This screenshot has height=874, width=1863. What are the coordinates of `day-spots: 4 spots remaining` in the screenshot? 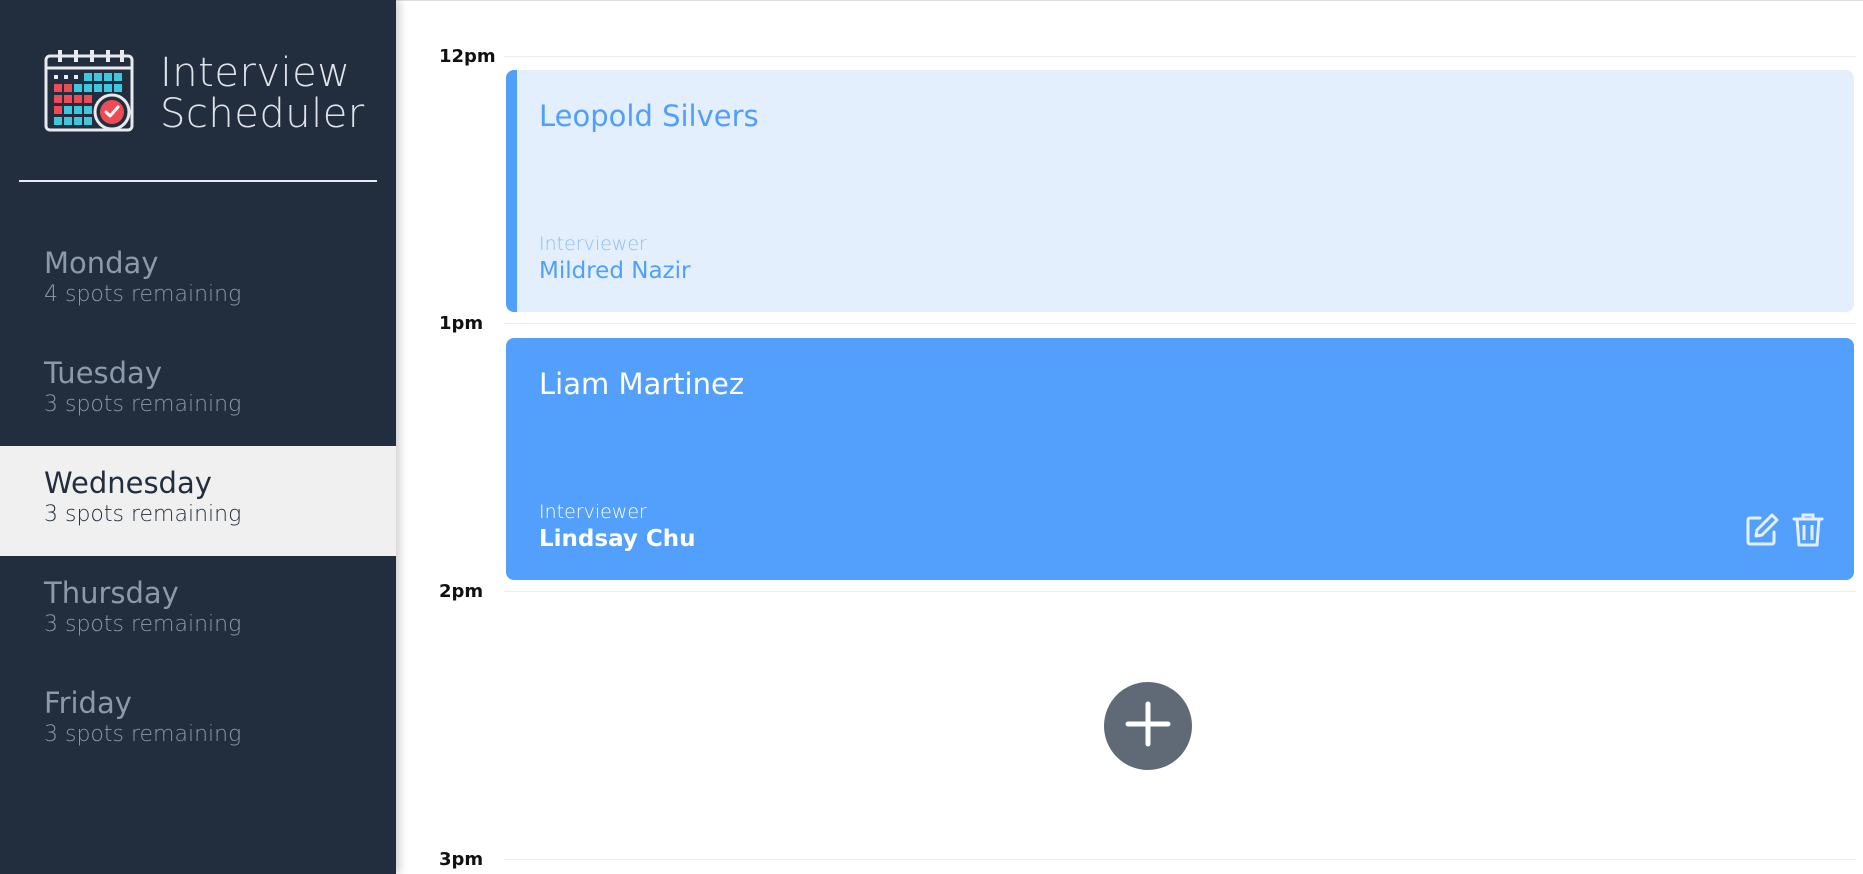 It's located at (143, 294).